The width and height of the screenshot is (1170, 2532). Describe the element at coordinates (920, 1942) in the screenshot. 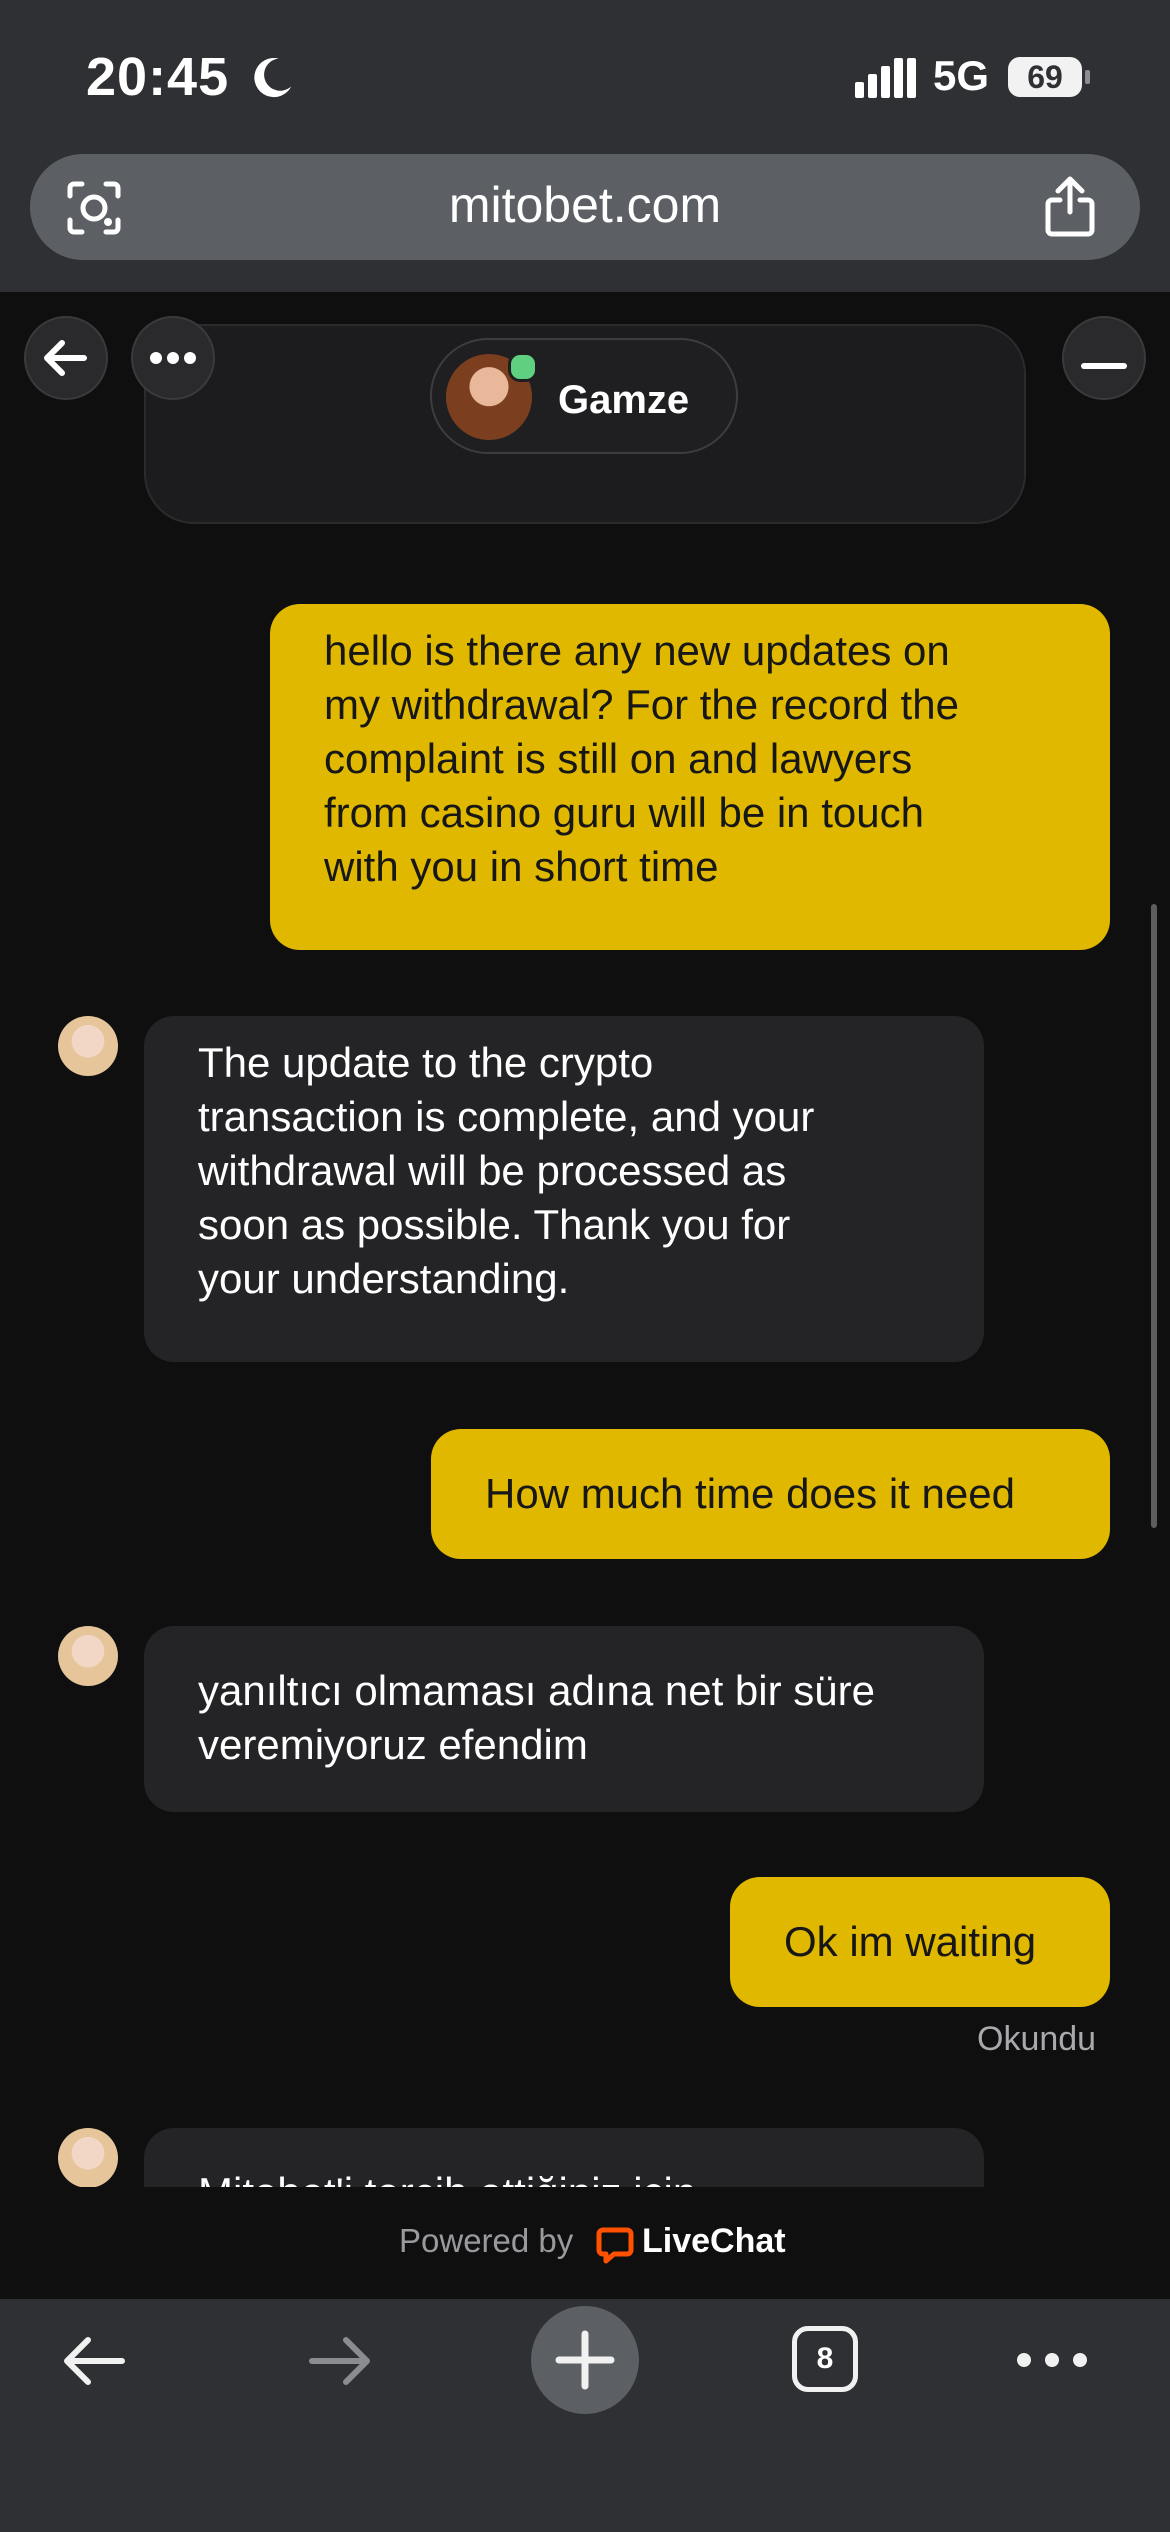

I see `user-message: Ok im waiting` at that location.